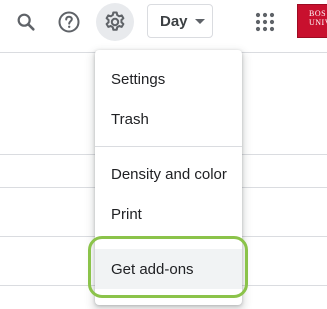  Describe the element at coordinates (152, 269) in the screenshot. I see `menu-item-label: Get add-ons` at that location.